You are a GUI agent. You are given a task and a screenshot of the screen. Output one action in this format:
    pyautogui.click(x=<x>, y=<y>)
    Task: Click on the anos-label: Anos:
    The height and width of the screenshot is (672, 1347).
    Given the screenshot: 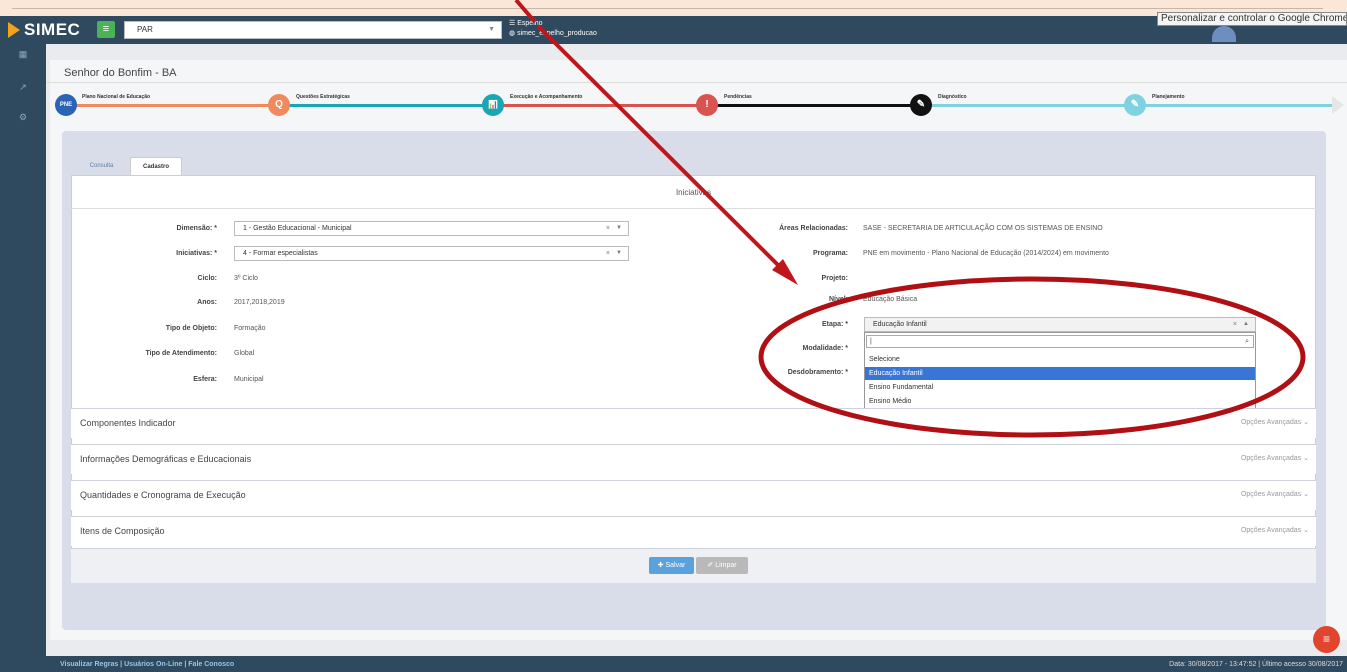 What is the action you would take?
    pyautogui.click(x=207, y=302)
    